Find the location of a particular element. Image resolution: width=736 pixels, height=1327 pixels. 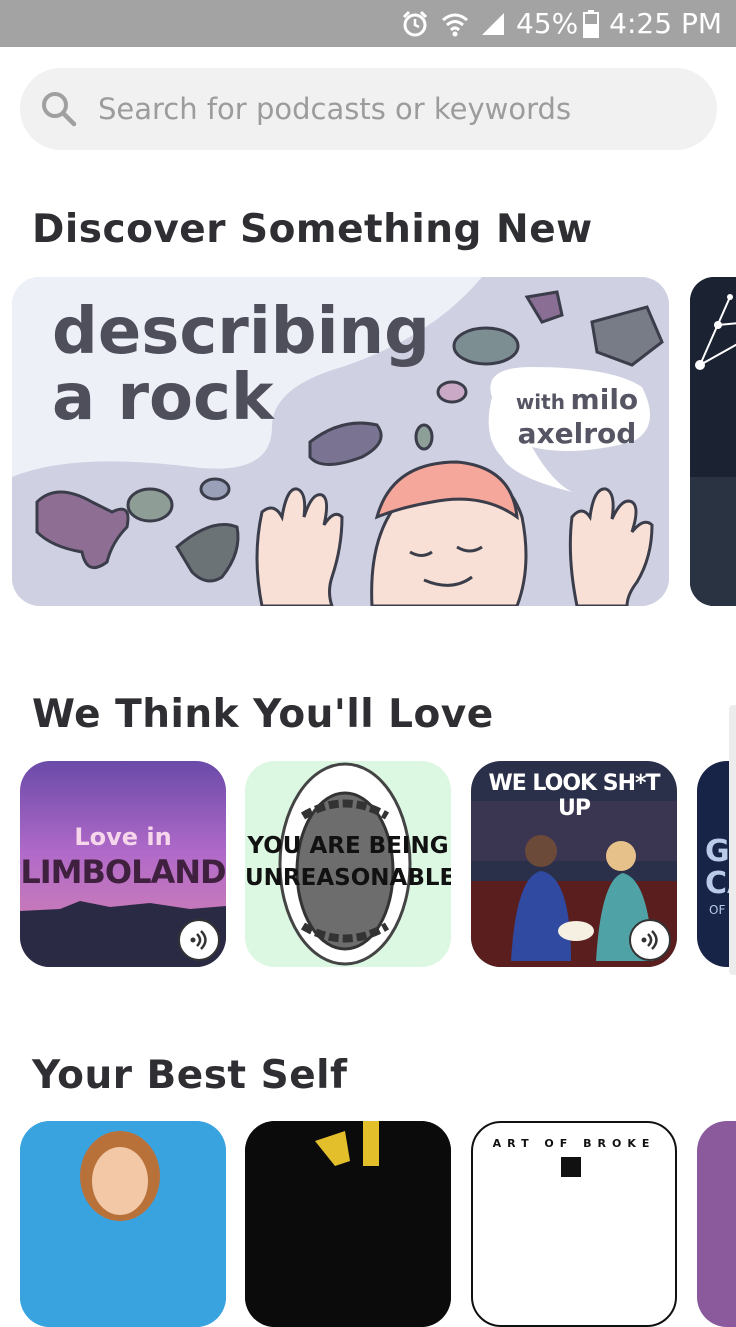

hero-card-next is located at coordinates (713, 441).